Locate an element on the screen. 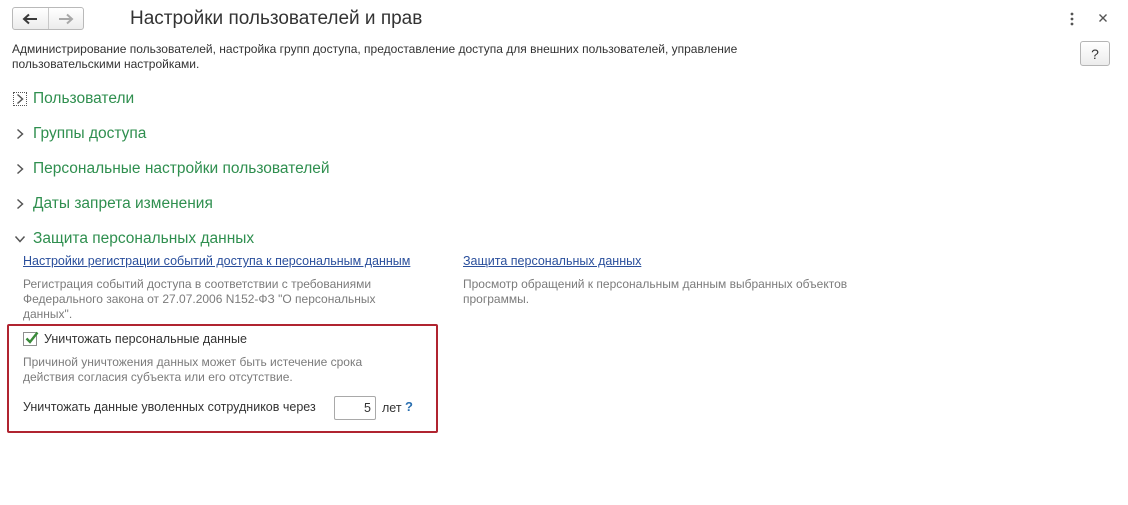 The image size is (1128, 505). section-users: Пользователи is located at coordinates (73, 99).